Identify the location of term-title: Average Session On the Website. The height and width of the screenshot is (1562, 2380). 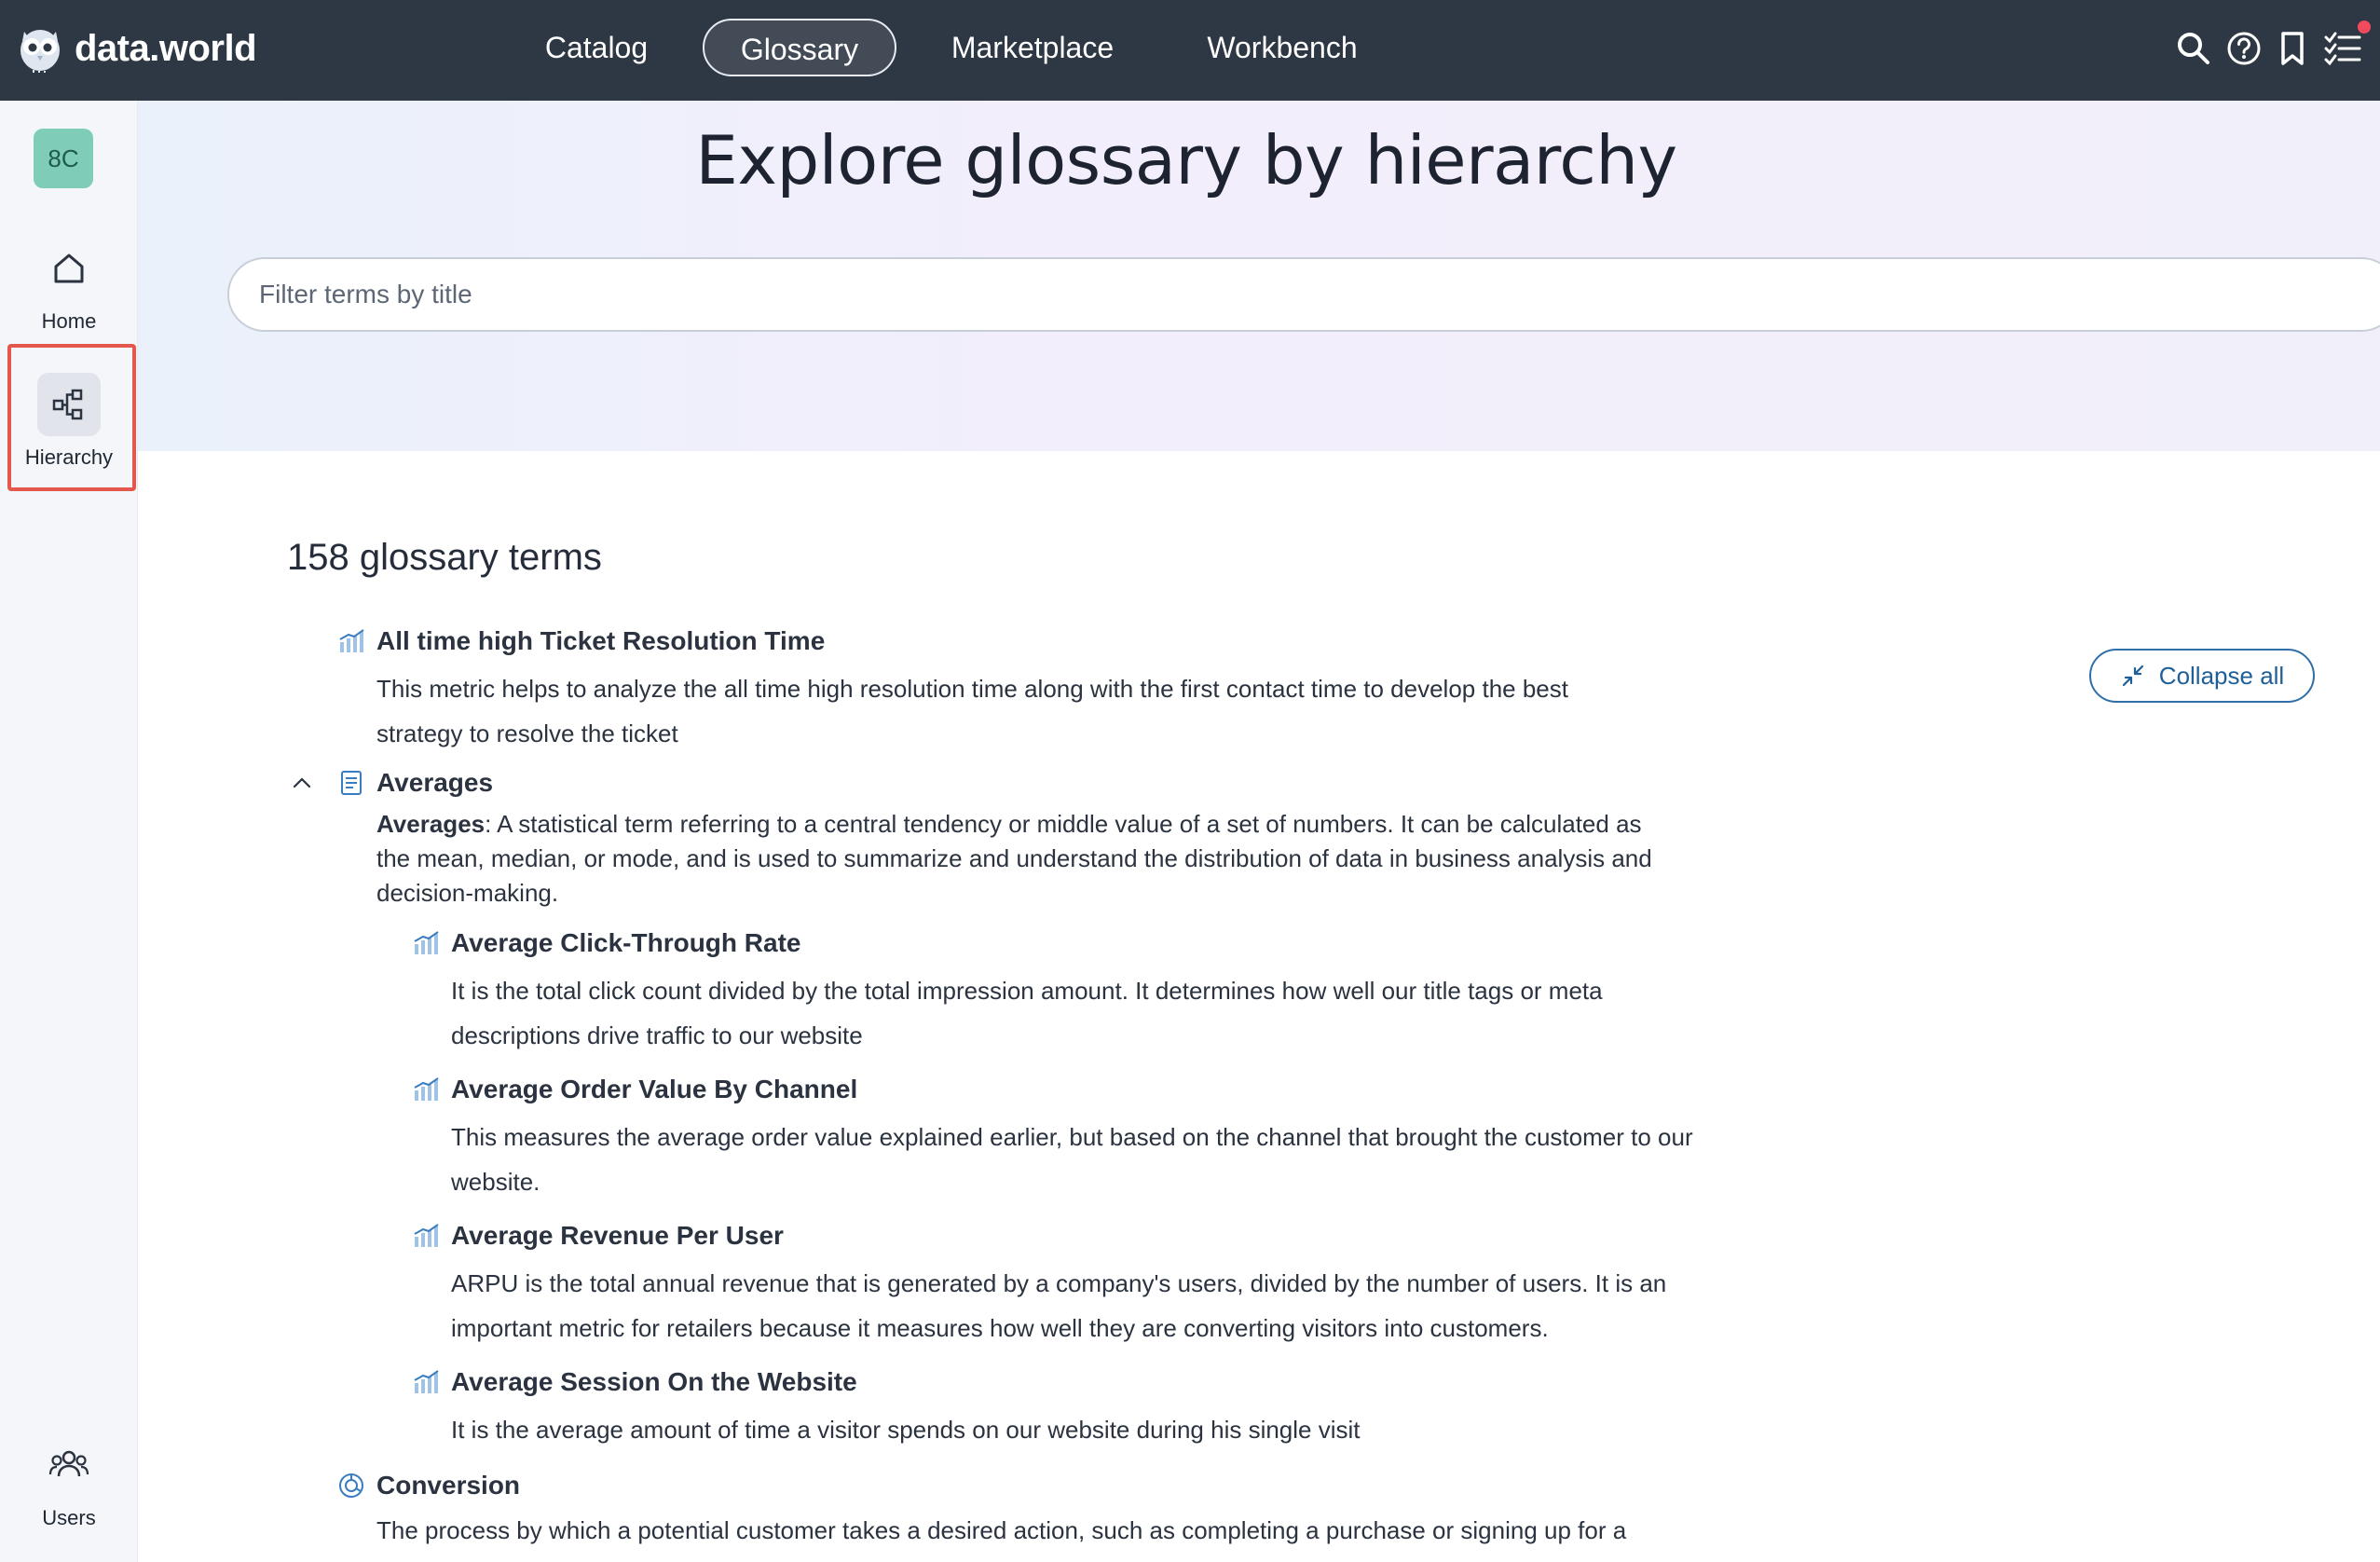
(654, 1382).